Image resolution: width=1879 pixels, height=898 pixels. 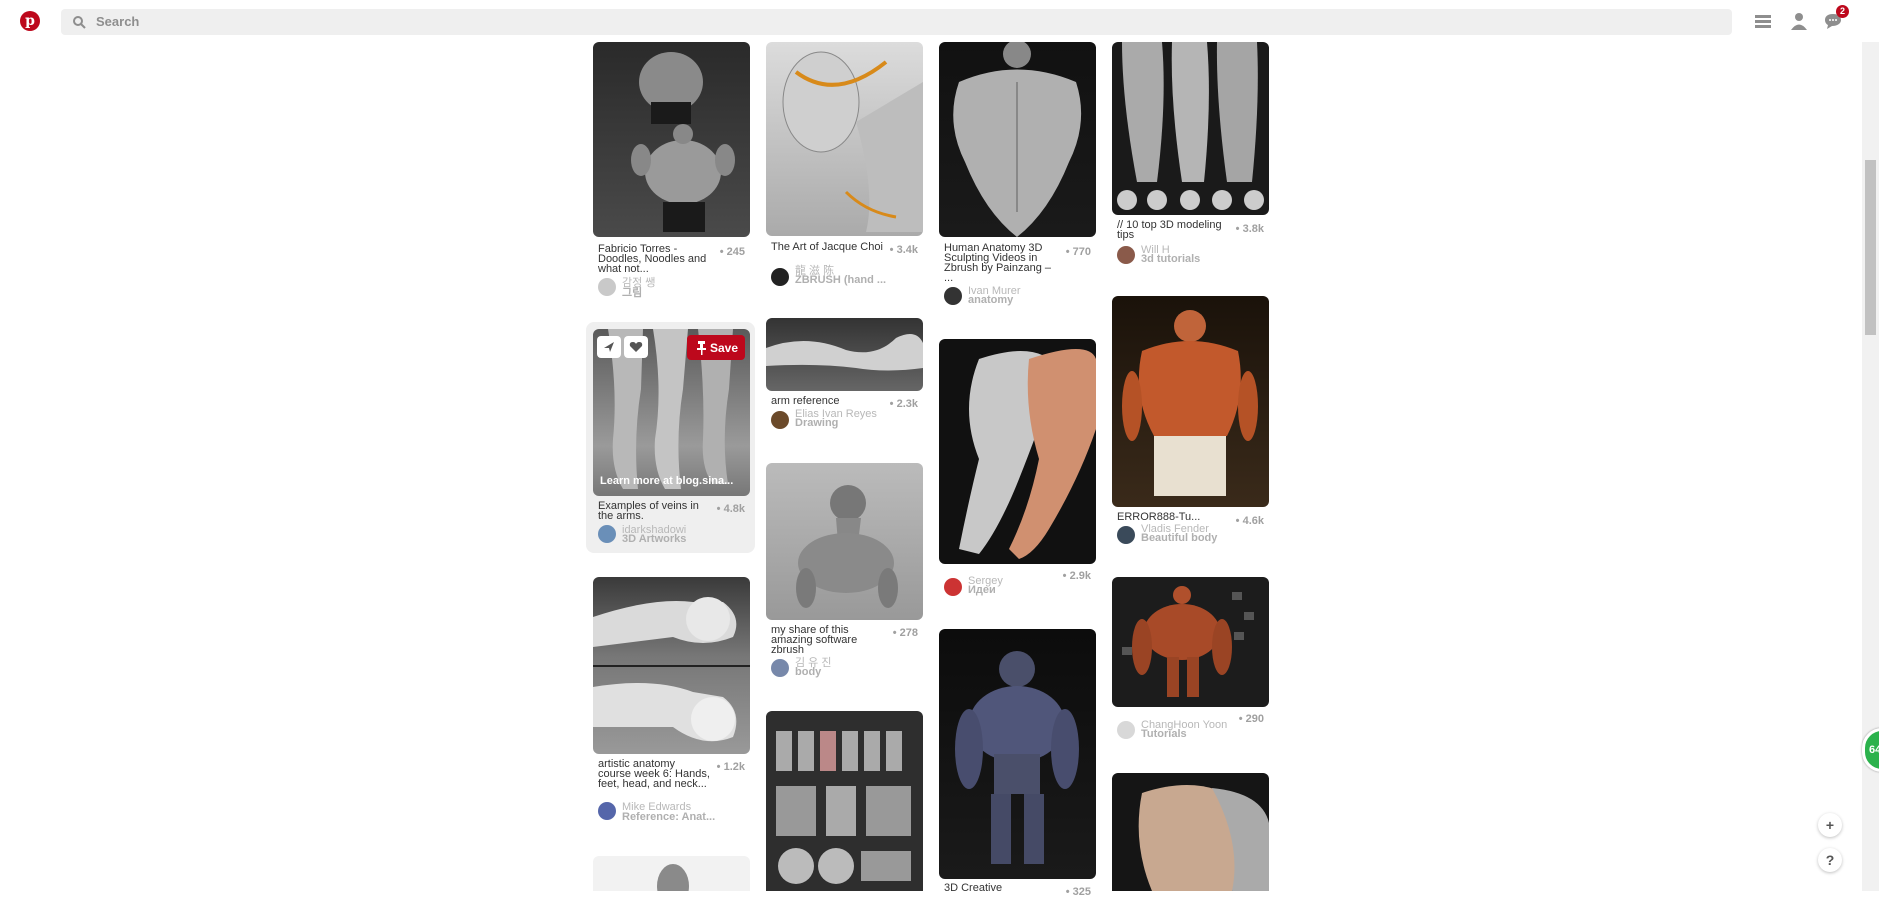 I want to click on save-count-value: 325, so click(x=1081, y=892).